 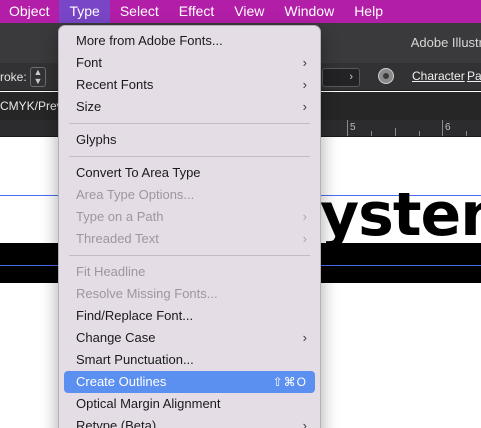 What do you see at coordinates (438, 76) in the screenshot?
I see `character-panel-link: Character` at bounding box center [438, 76].